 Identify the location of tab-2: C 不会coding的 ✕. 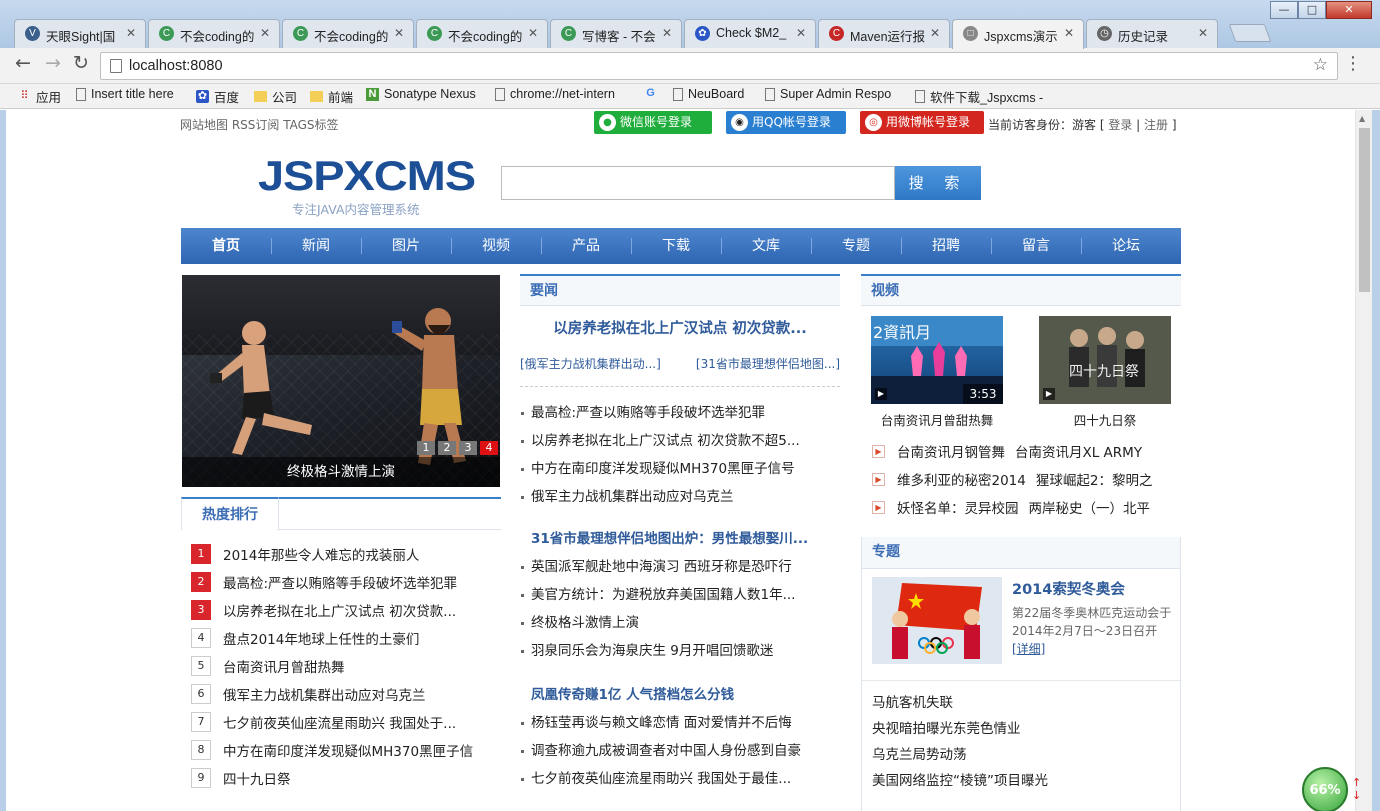
(214, 33).